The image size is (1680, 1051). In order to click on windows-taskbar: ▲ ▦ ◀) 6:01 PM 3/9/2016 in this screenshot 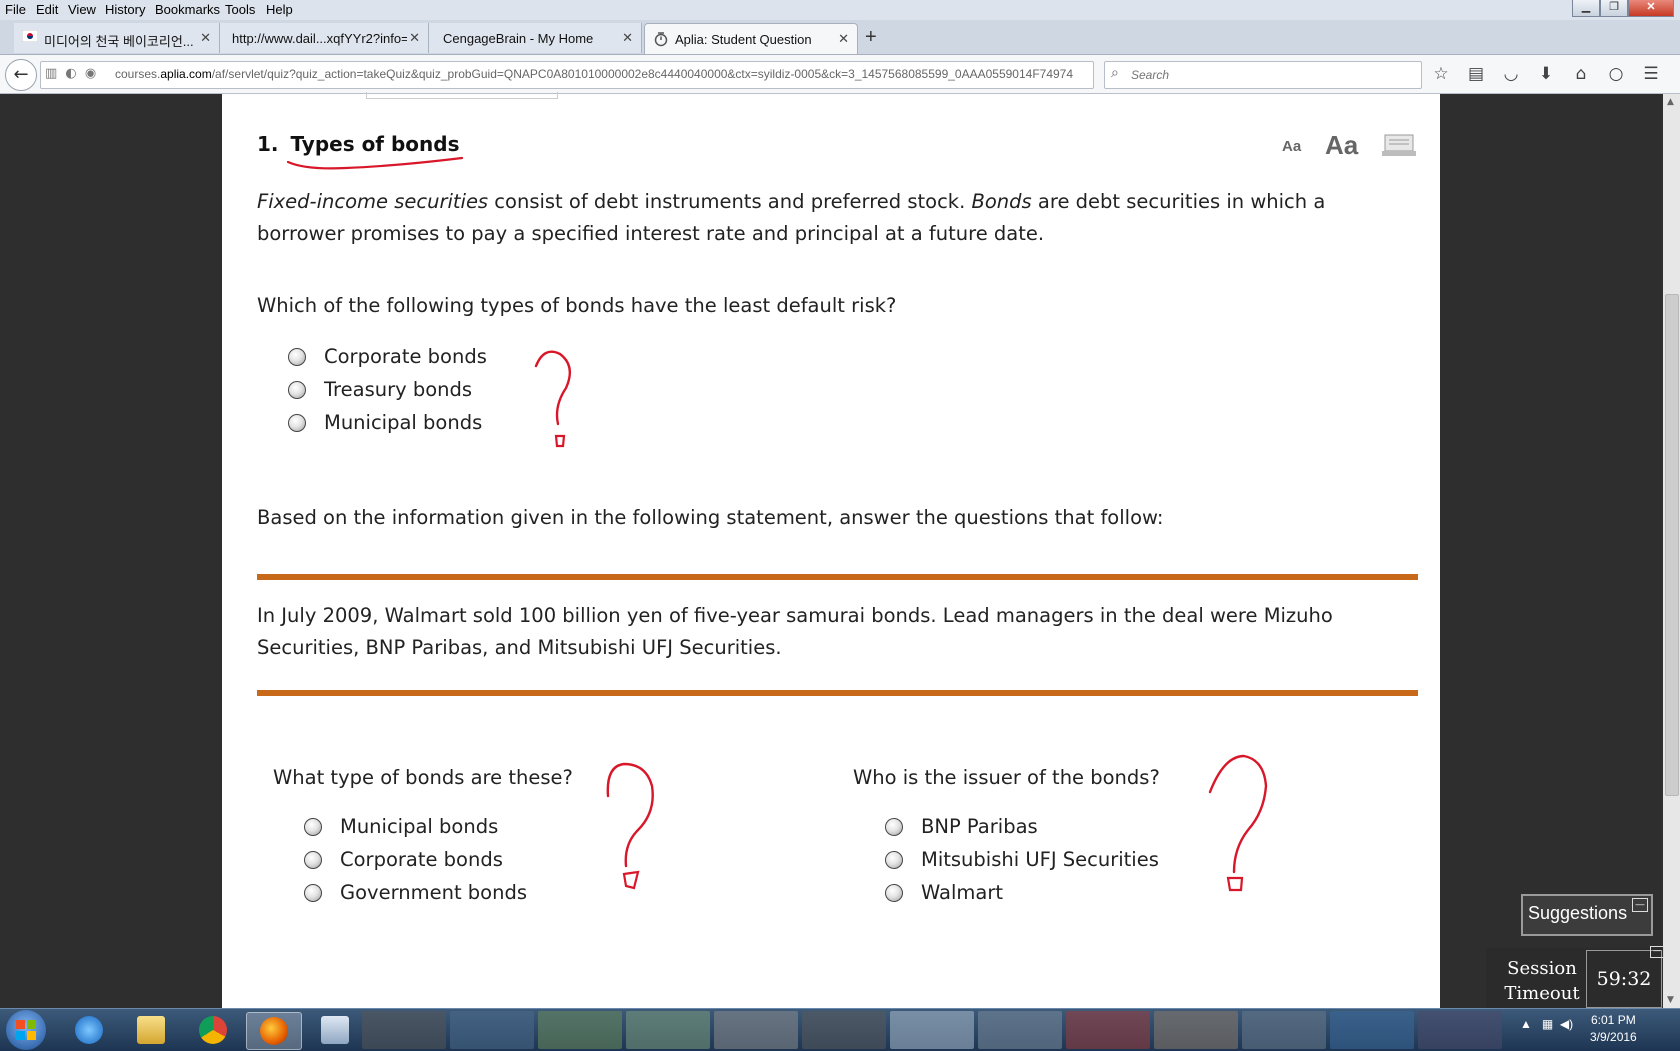, I will do `click(840, 1029)`.